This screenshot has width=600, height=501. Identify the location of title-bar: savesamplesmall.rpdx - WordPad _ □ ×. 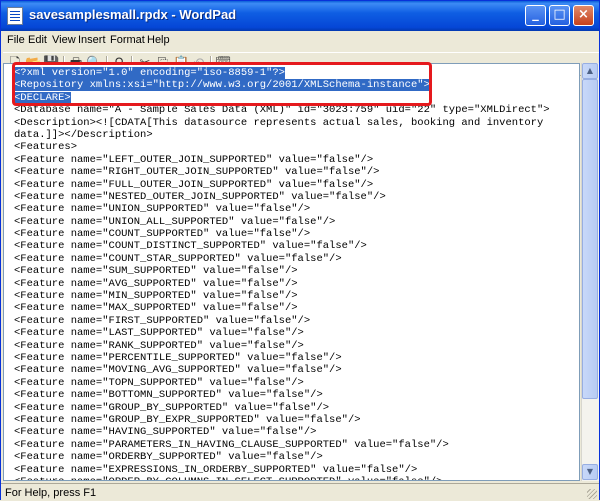
(300, 16).